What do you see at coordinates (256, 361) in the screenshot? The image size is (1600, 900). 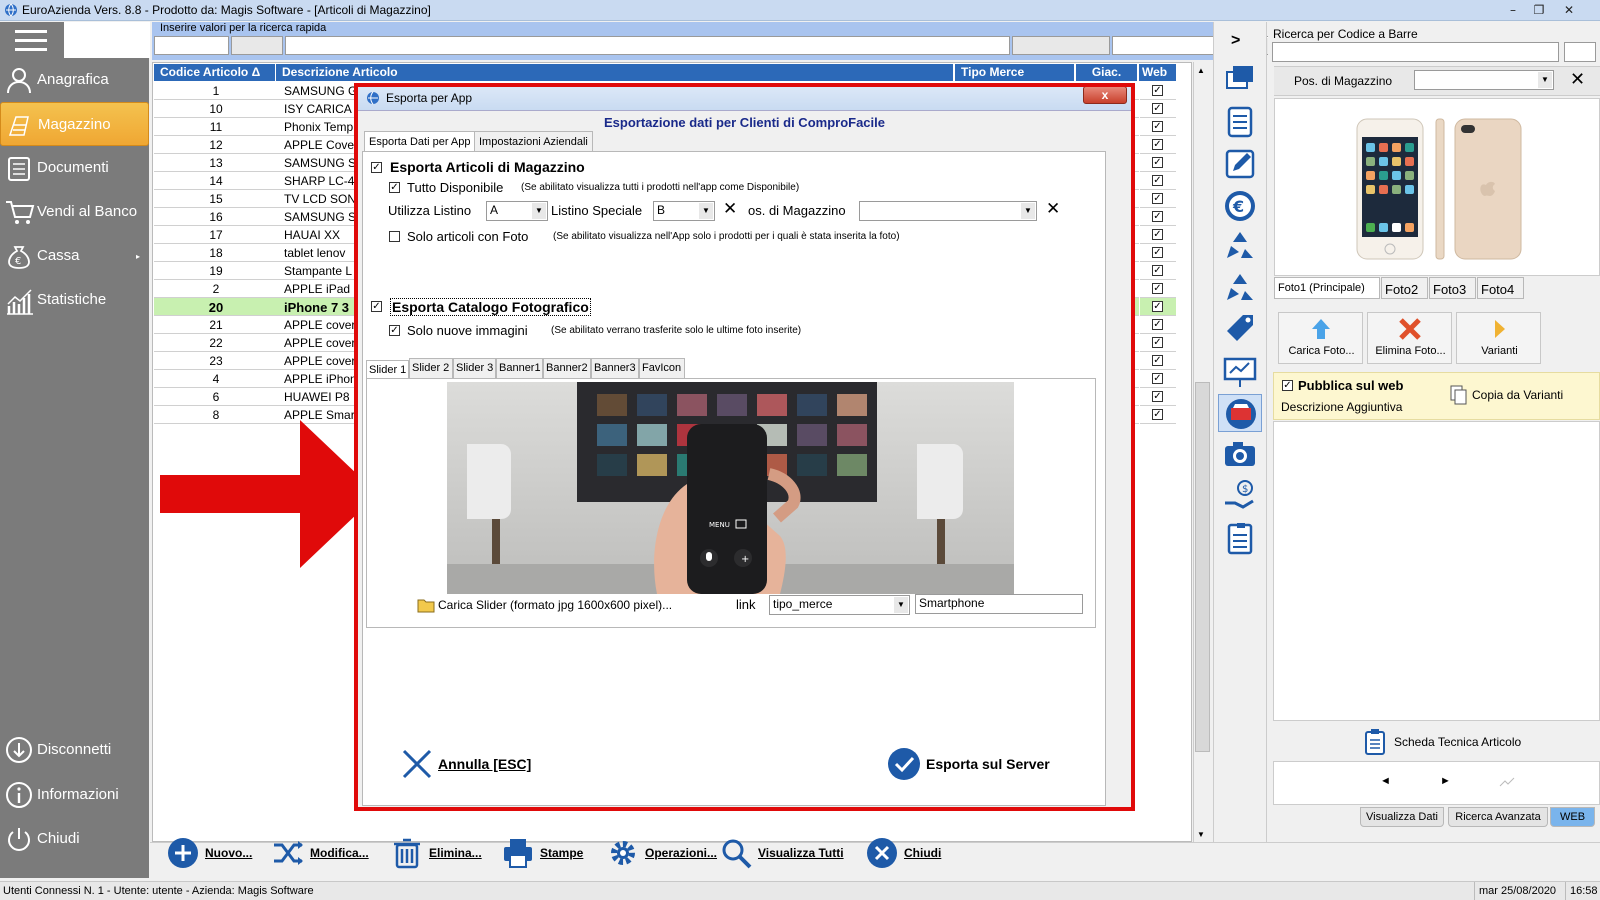 I see `table-row: 23 APPLE cover` at bounding box center [256, 361].